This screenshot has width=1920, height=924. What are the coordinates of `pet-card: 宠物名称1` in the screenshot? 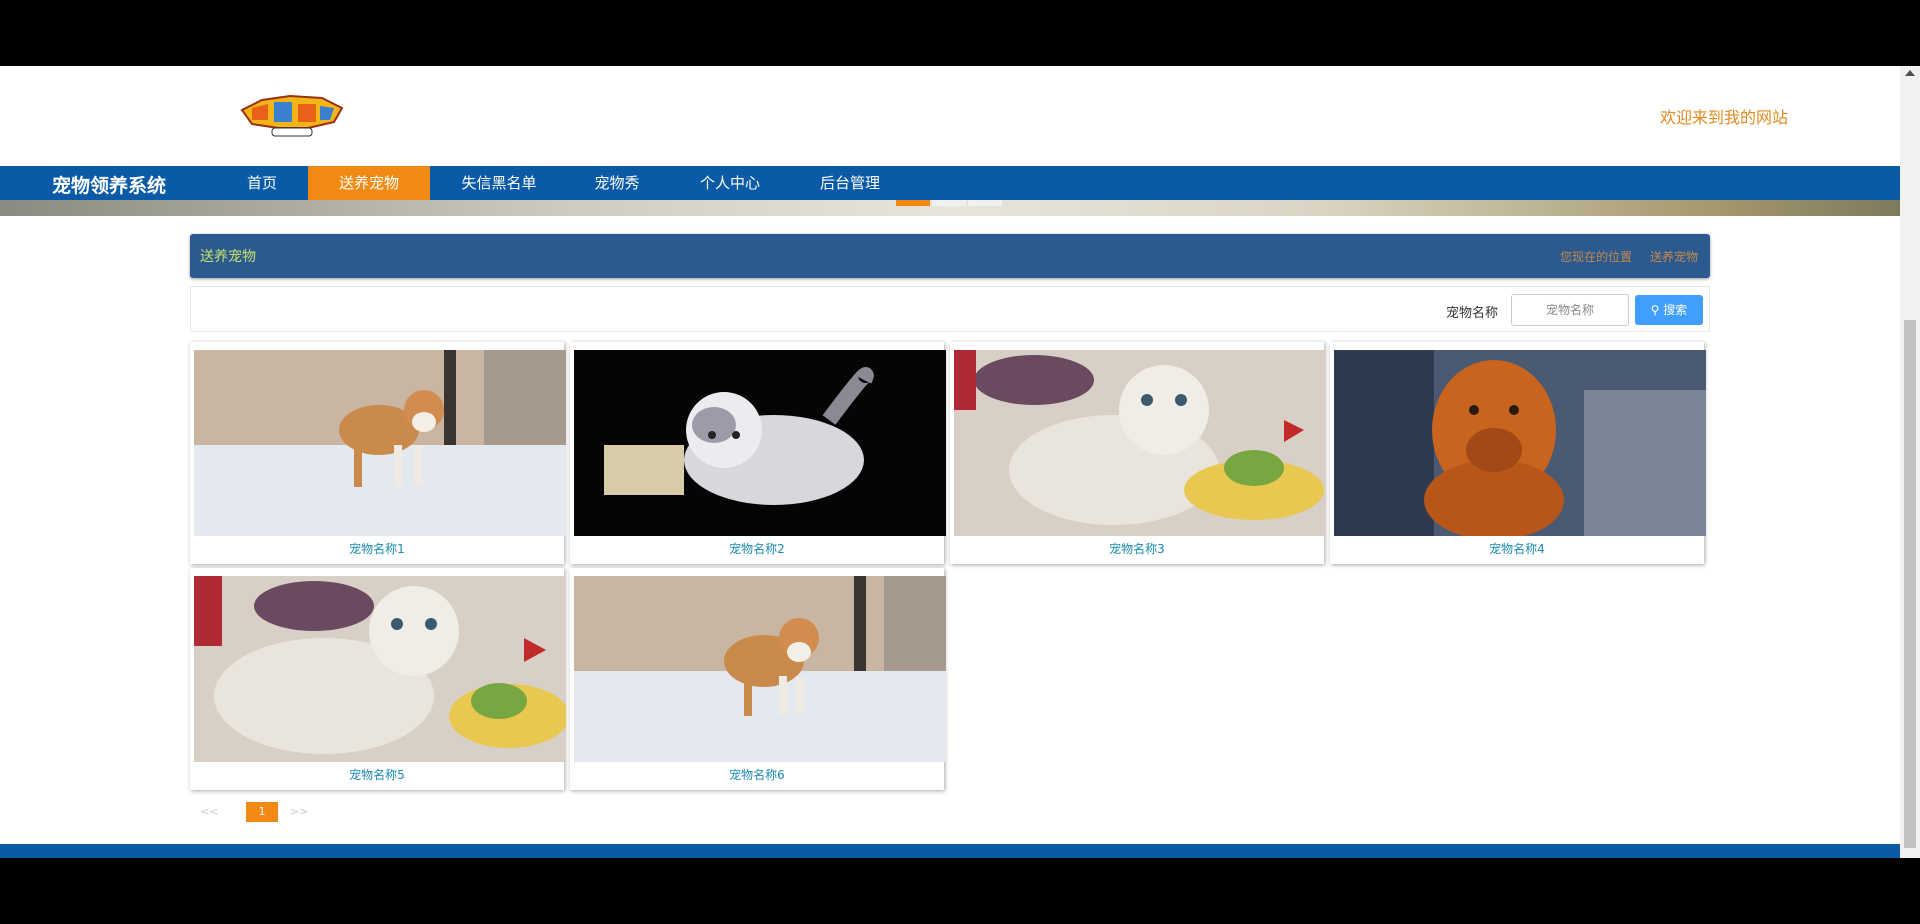 It's located at (378, 453).